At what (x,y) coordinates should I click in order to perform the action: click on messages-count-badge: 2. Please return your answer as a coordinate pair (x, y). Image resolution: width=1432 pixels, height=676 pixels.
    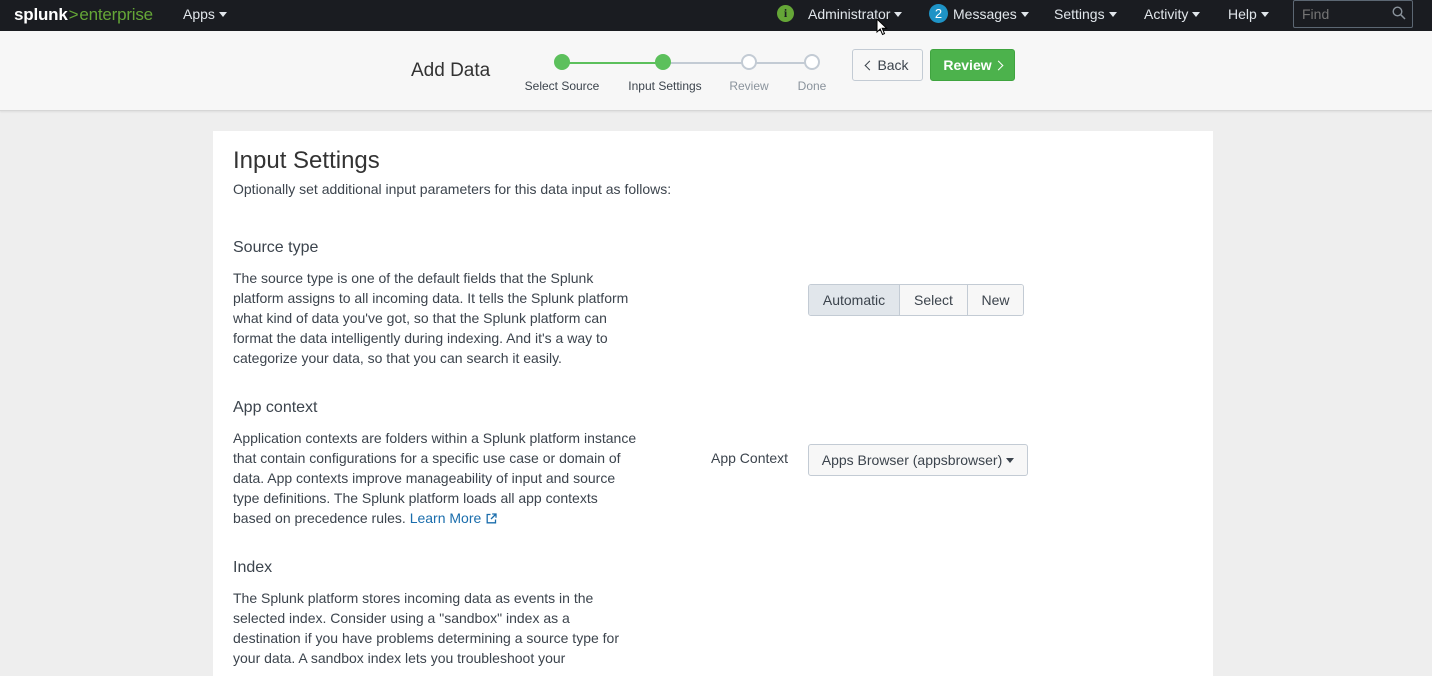
    Looking at the image, I should click on (938, 13).